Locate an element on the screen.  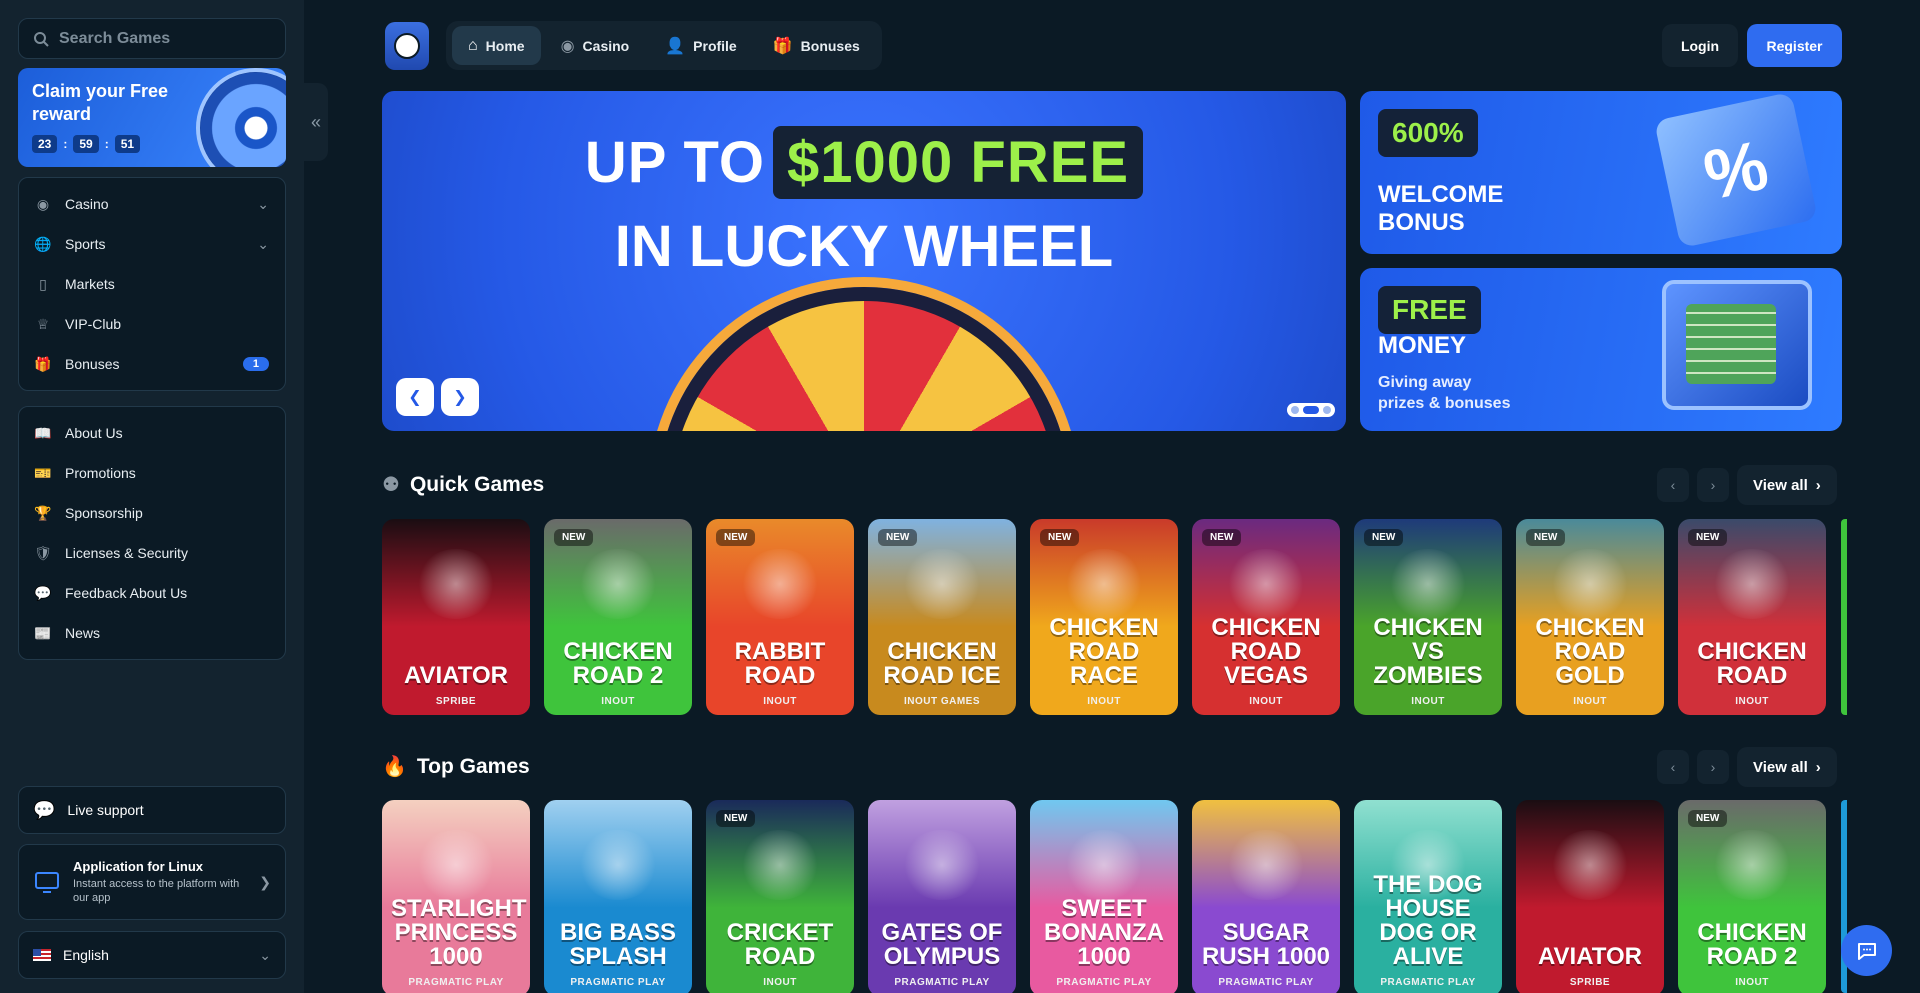
game-card: NEW RABBIT ROAD INOUT is located at coordinates (780, 617).